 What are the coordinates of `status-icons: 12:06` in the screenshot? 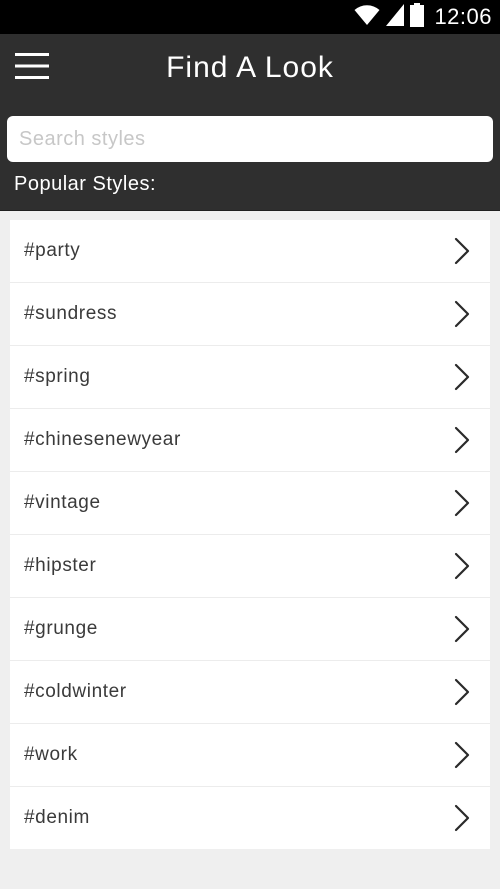 It's located at (423, 17).